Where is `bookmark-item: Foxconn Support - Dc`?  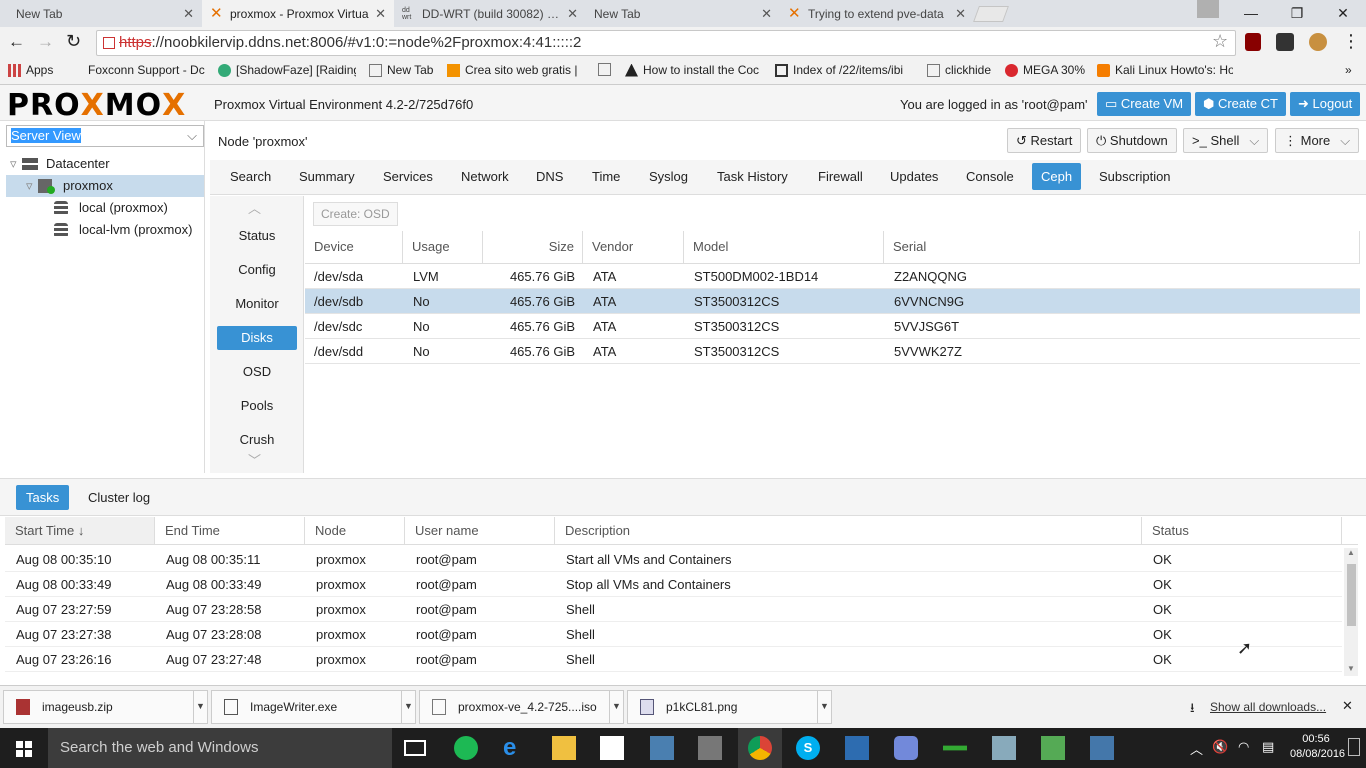
bookmark-item: Foxconn Support - Dc is located at coordinates (147, 70).